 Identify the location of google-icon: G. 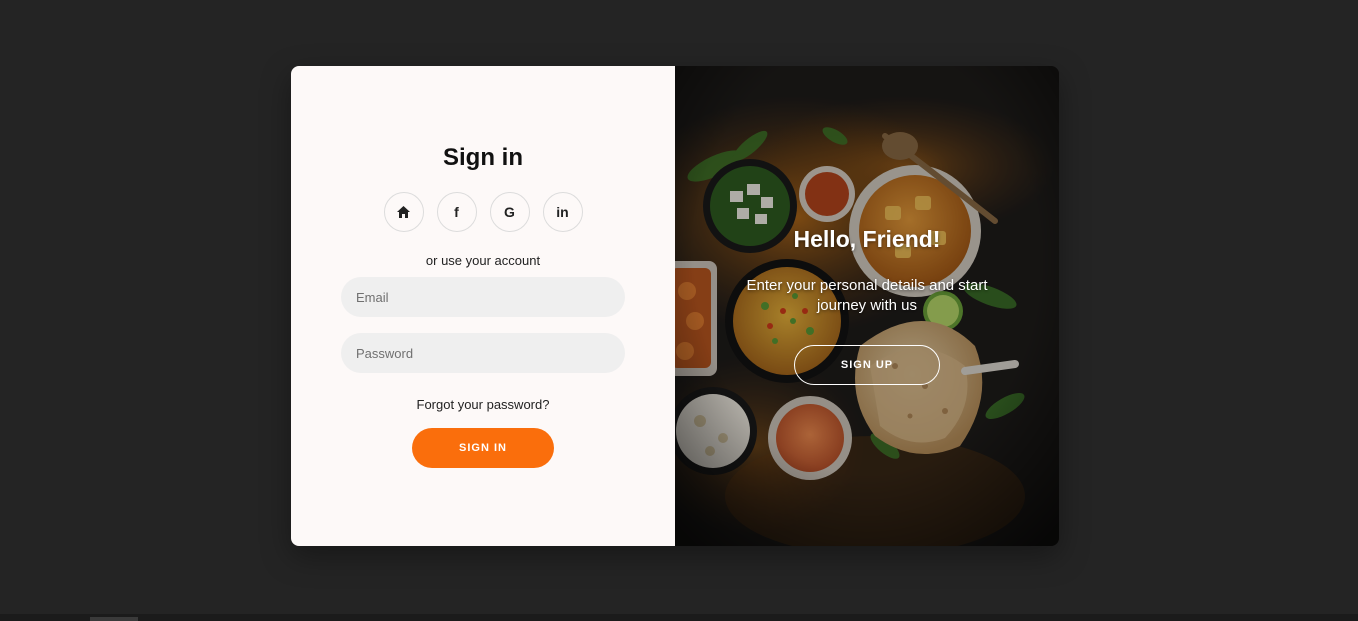
(509, 212).